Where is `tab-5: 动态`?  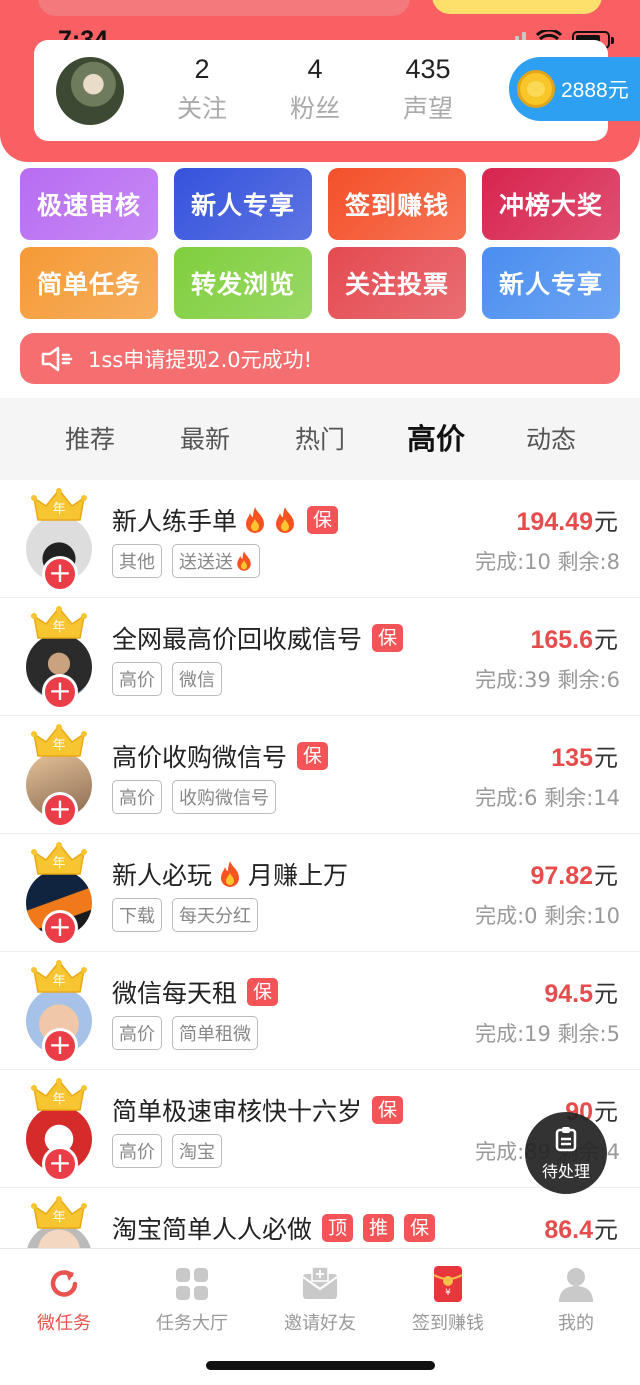
tab-5: 动态 is located at coordinates (551, 438).